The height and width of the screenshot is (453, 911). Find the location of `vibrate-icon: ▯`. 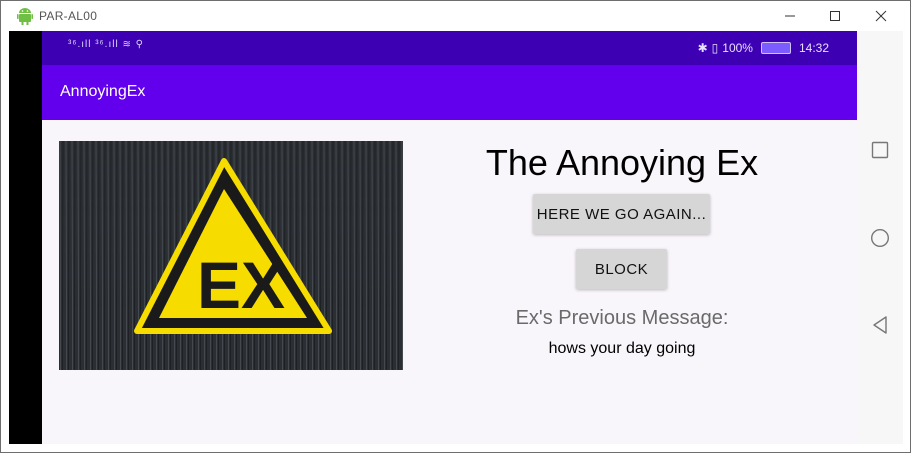

vibrate-icon: ▯ is located at coordinates (715, 48).